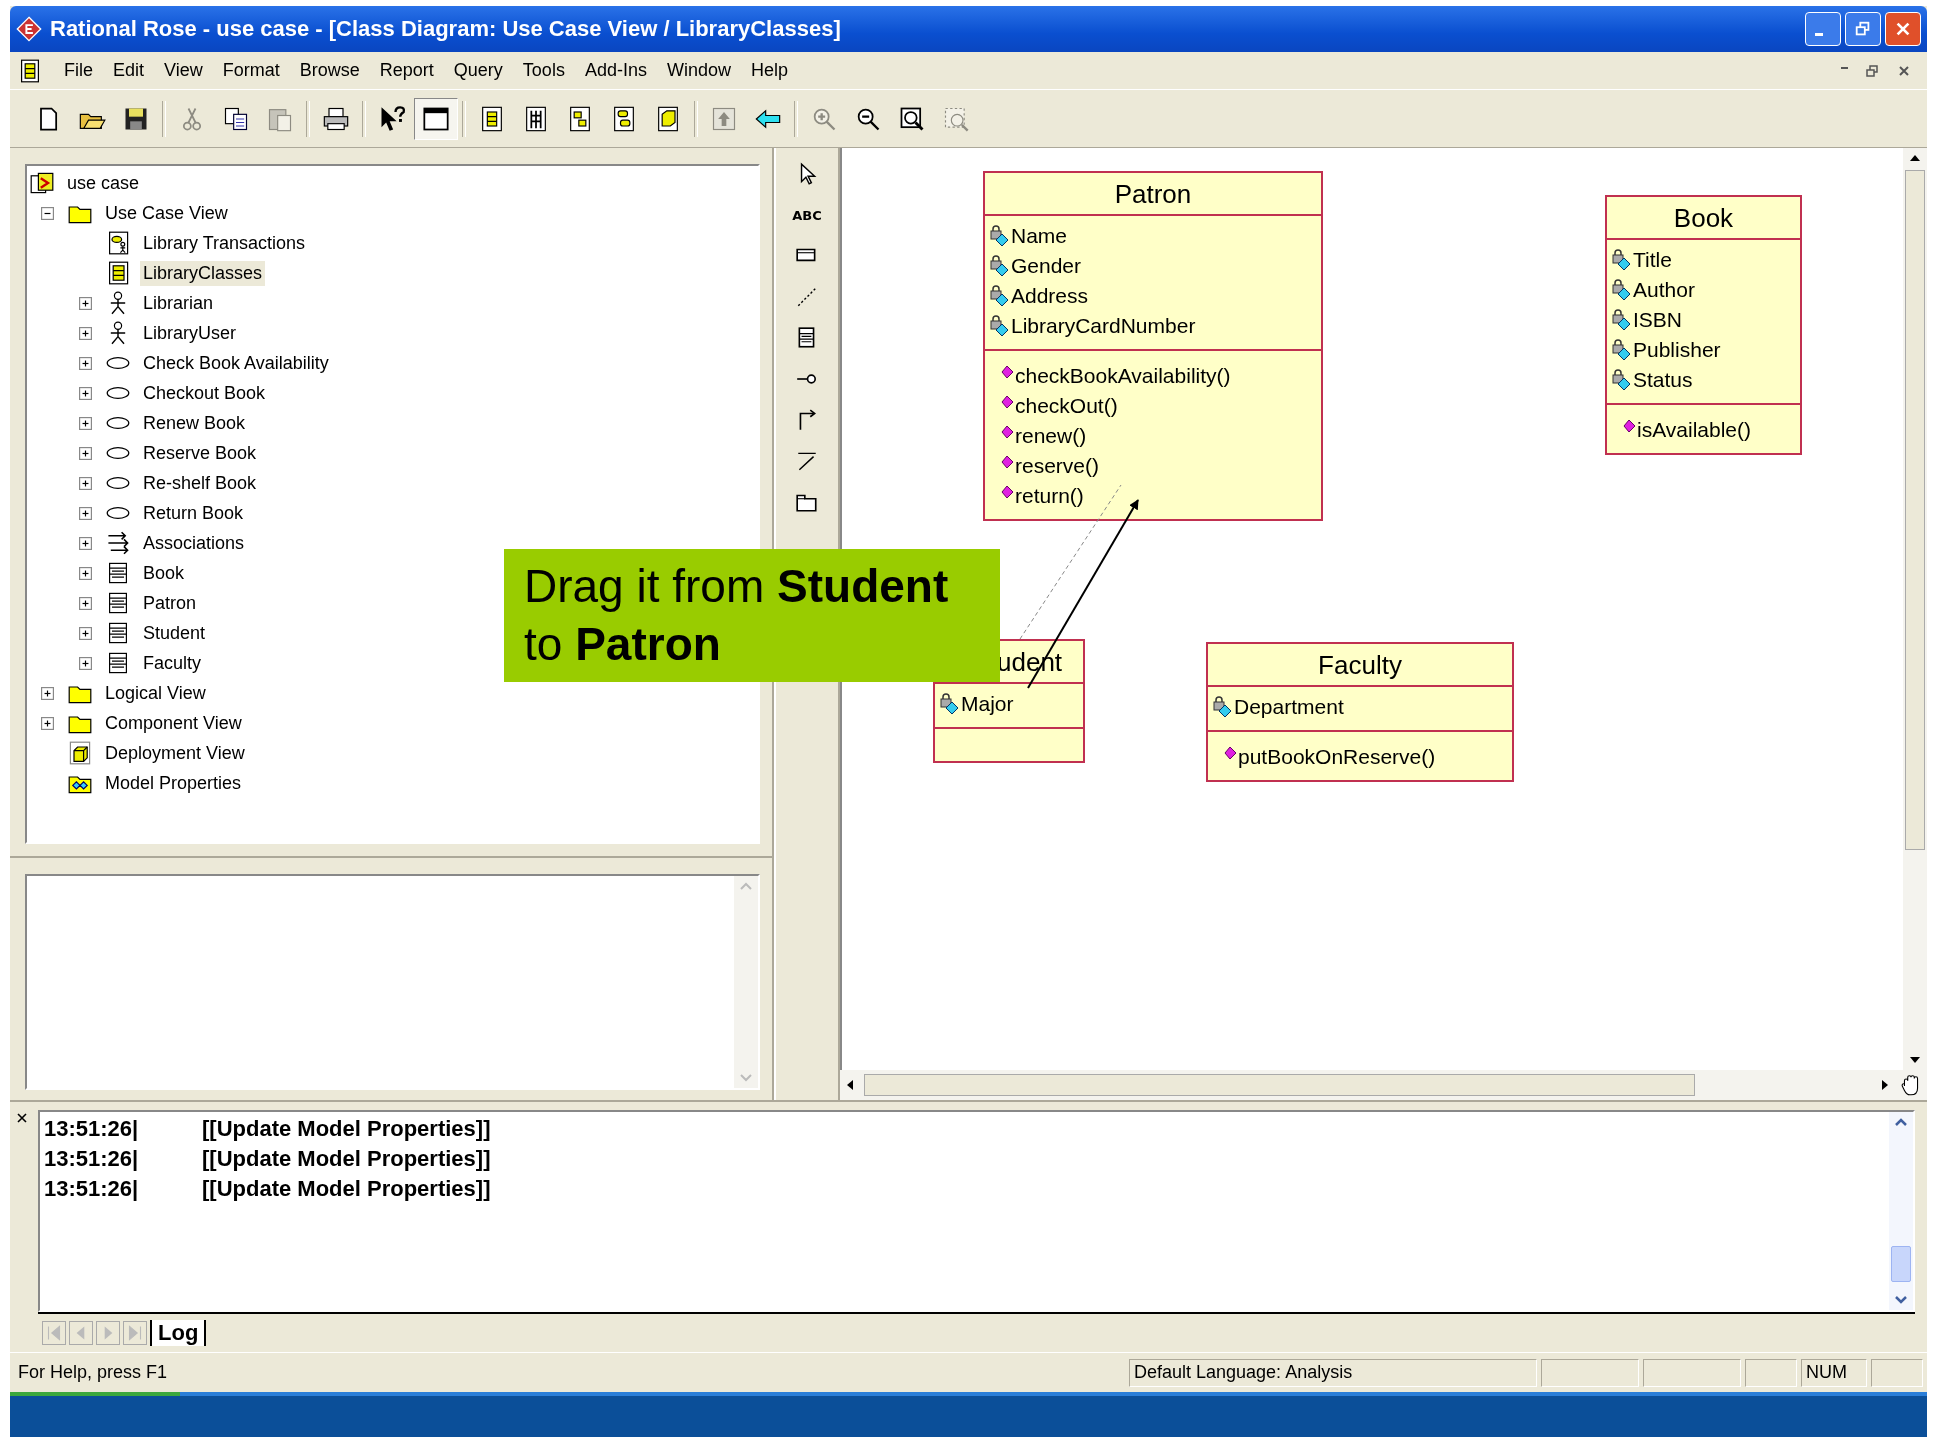 The width and height of the screenshot is (1933, 1437). Describe the element at coordinates (251, 70) in the screenshot. I see `menu-item: Format` at that location.